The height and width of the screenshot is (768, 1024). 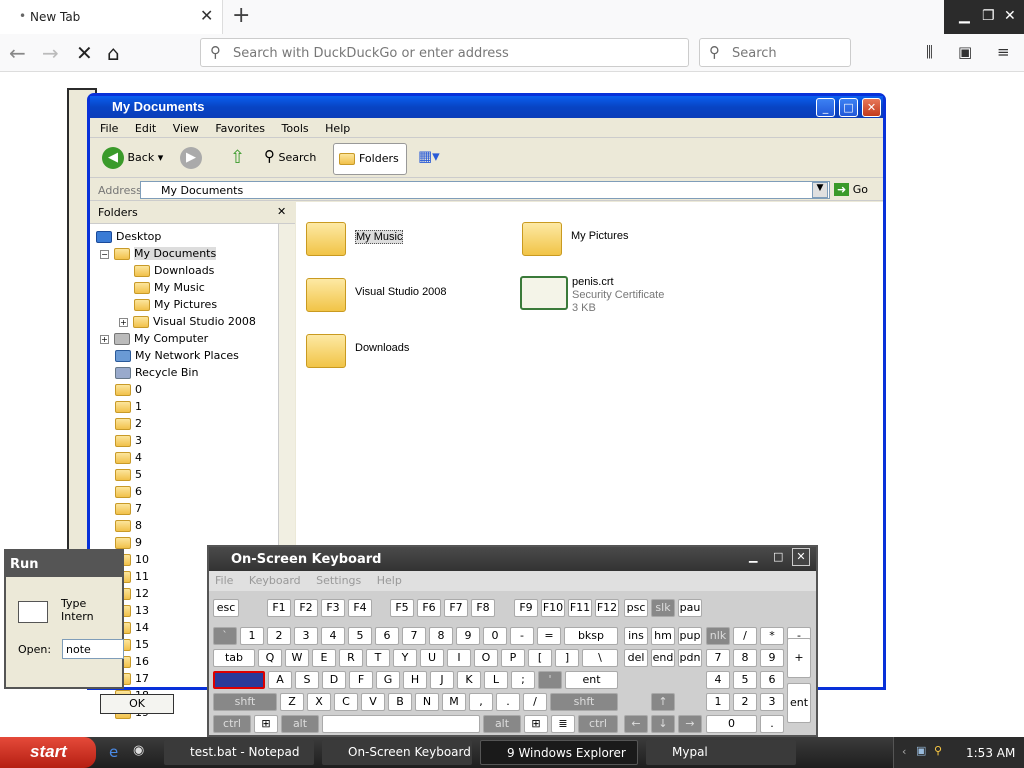 What do you see at coordinates (663, 608) in the screenshot?
I see `key-slk: slk` at bounding box center [663, 608].